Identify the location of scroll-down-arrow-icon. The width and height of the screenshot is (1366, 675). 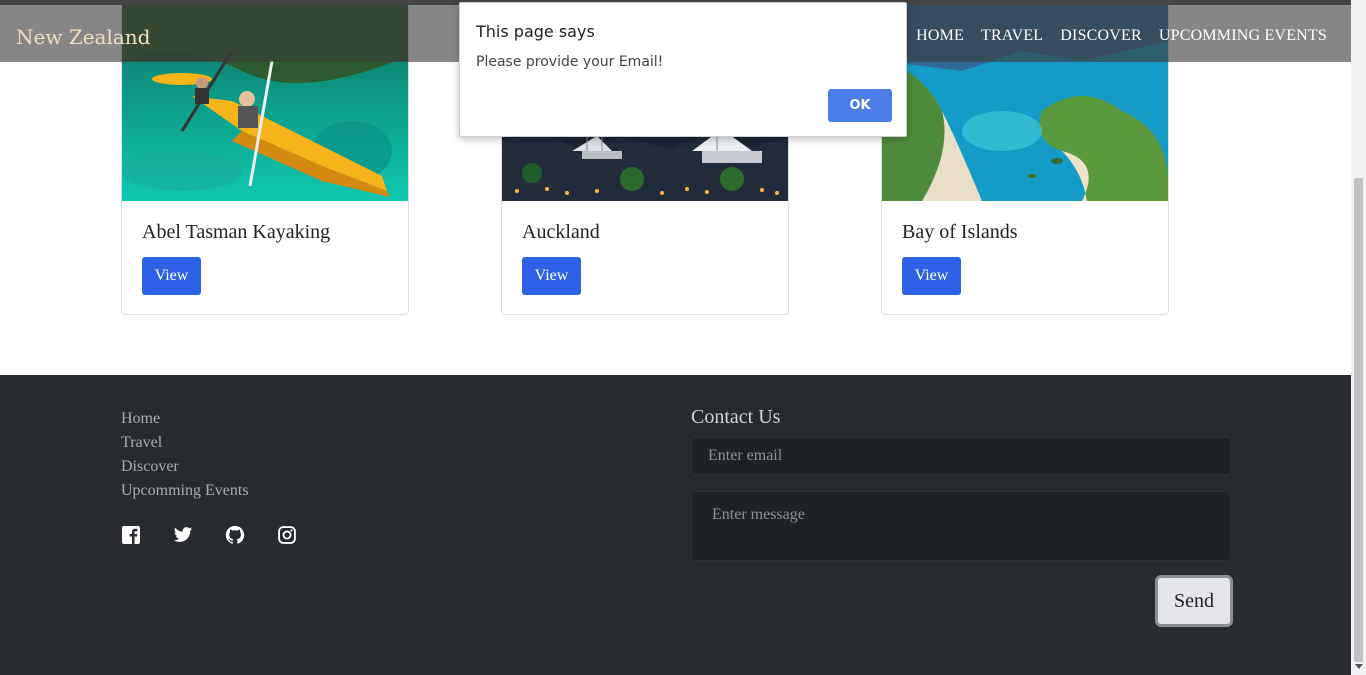
(1359, 666).